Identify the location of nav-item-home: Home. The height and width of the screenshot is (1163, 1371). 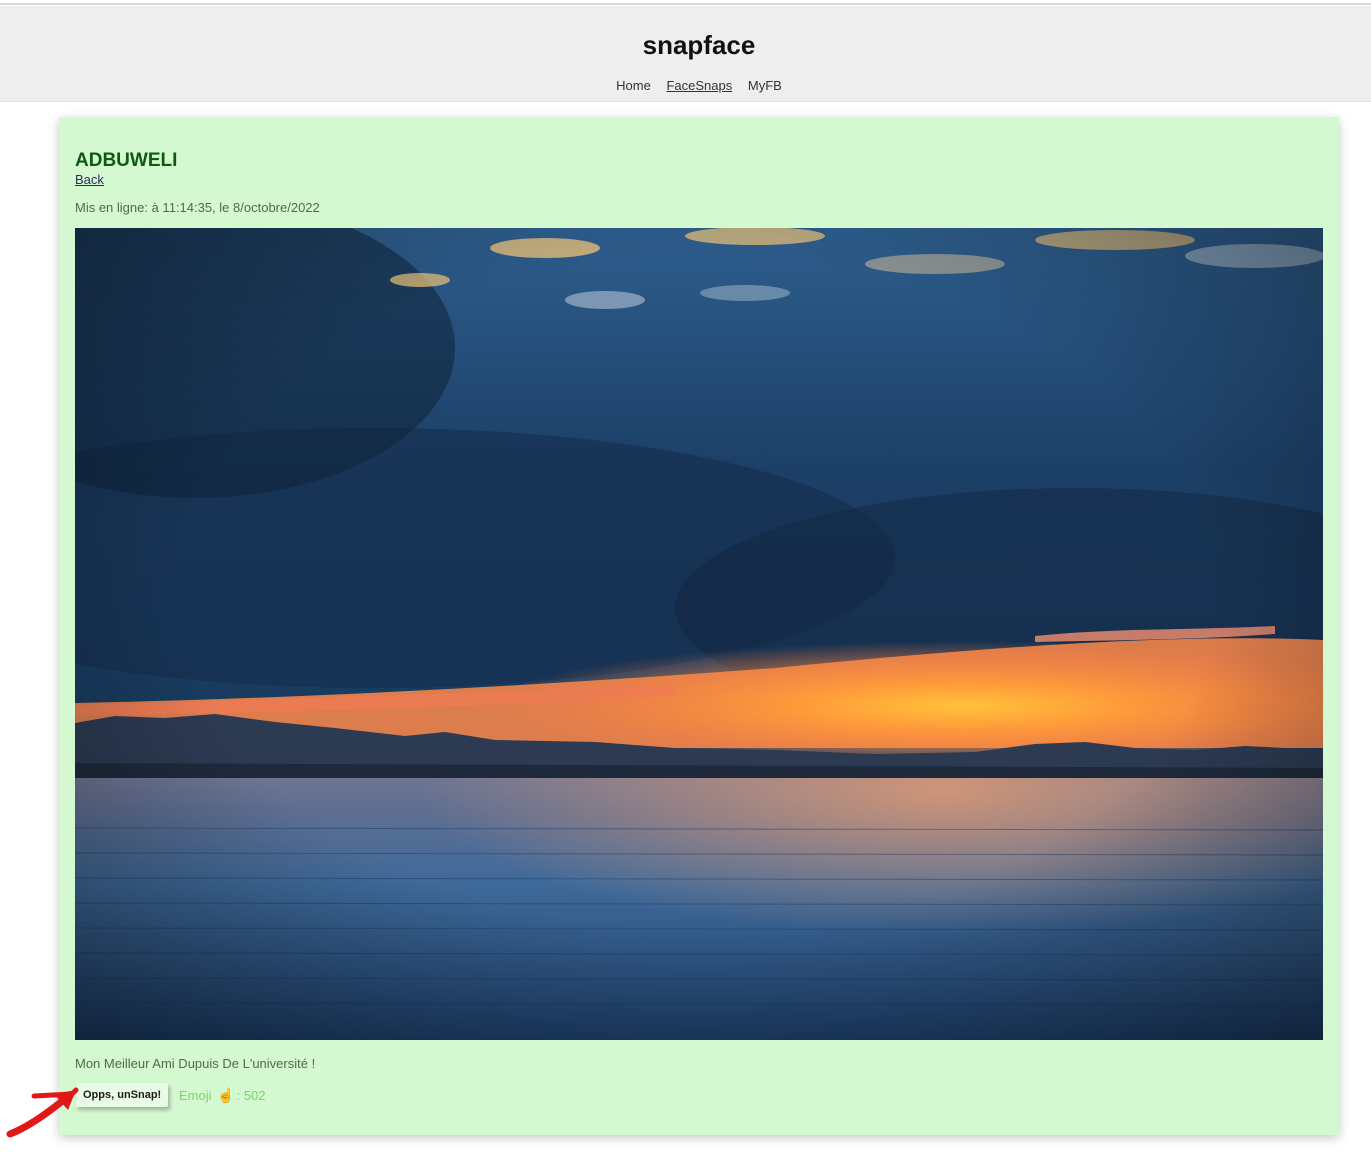
(633, 85).